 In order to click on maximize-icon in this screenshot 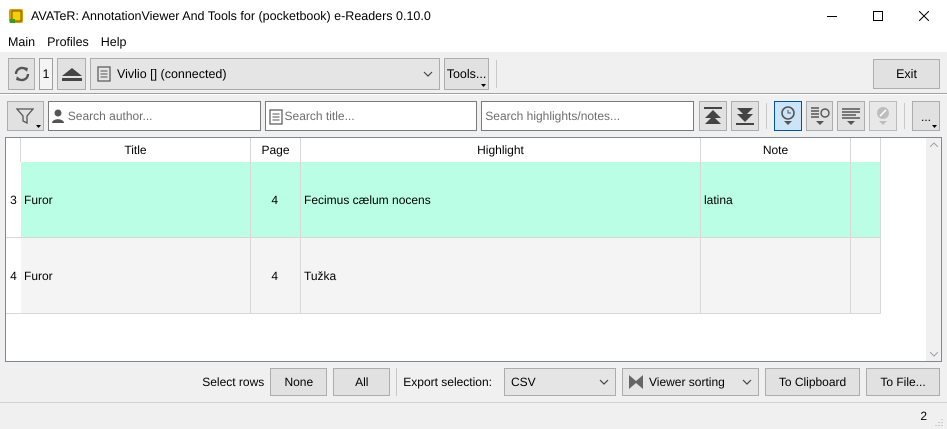, I will do `click(878, 16)`.